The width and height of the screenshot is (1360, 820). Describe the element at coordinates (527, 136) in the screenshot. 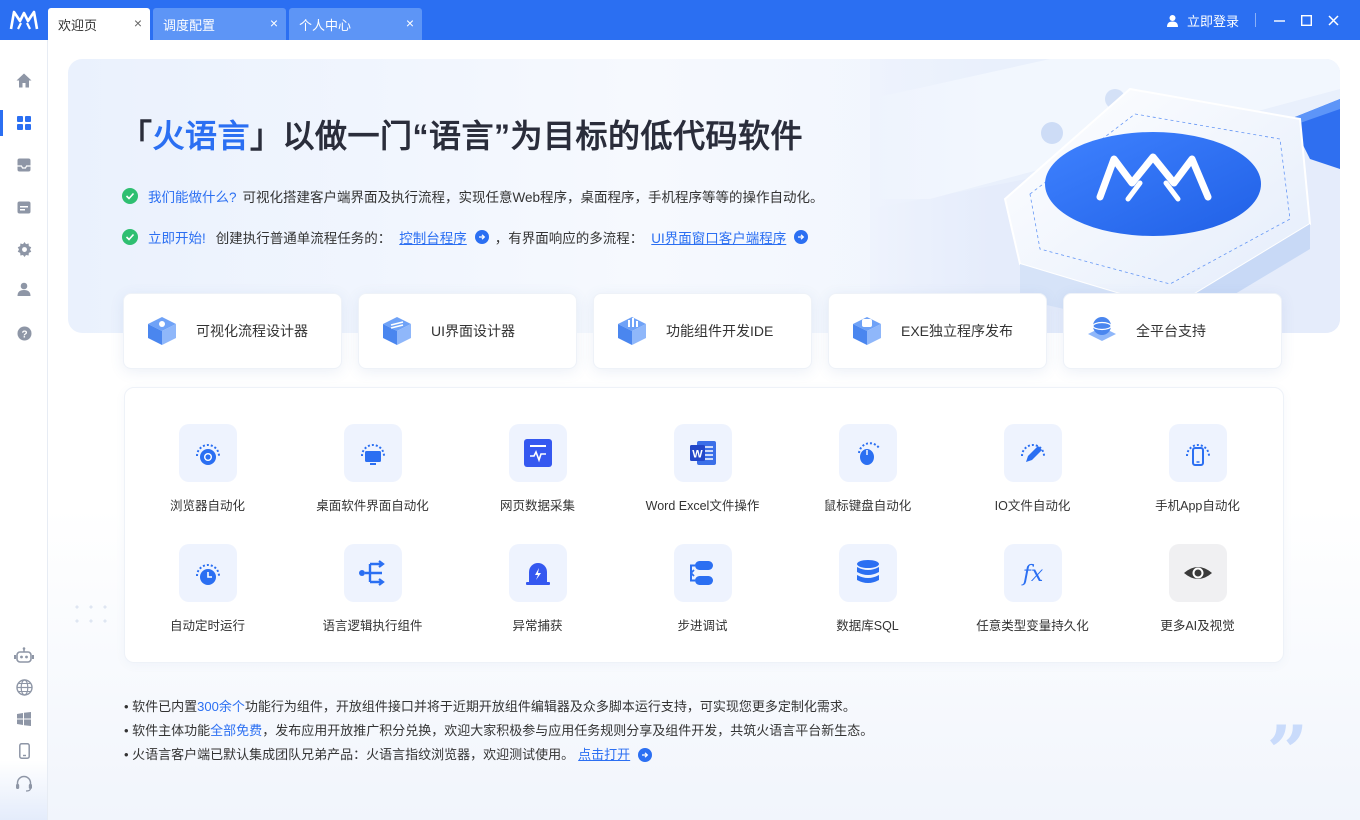

I see `title-rest: 」以做一门“语言”为目标的低代码软件` at that location.